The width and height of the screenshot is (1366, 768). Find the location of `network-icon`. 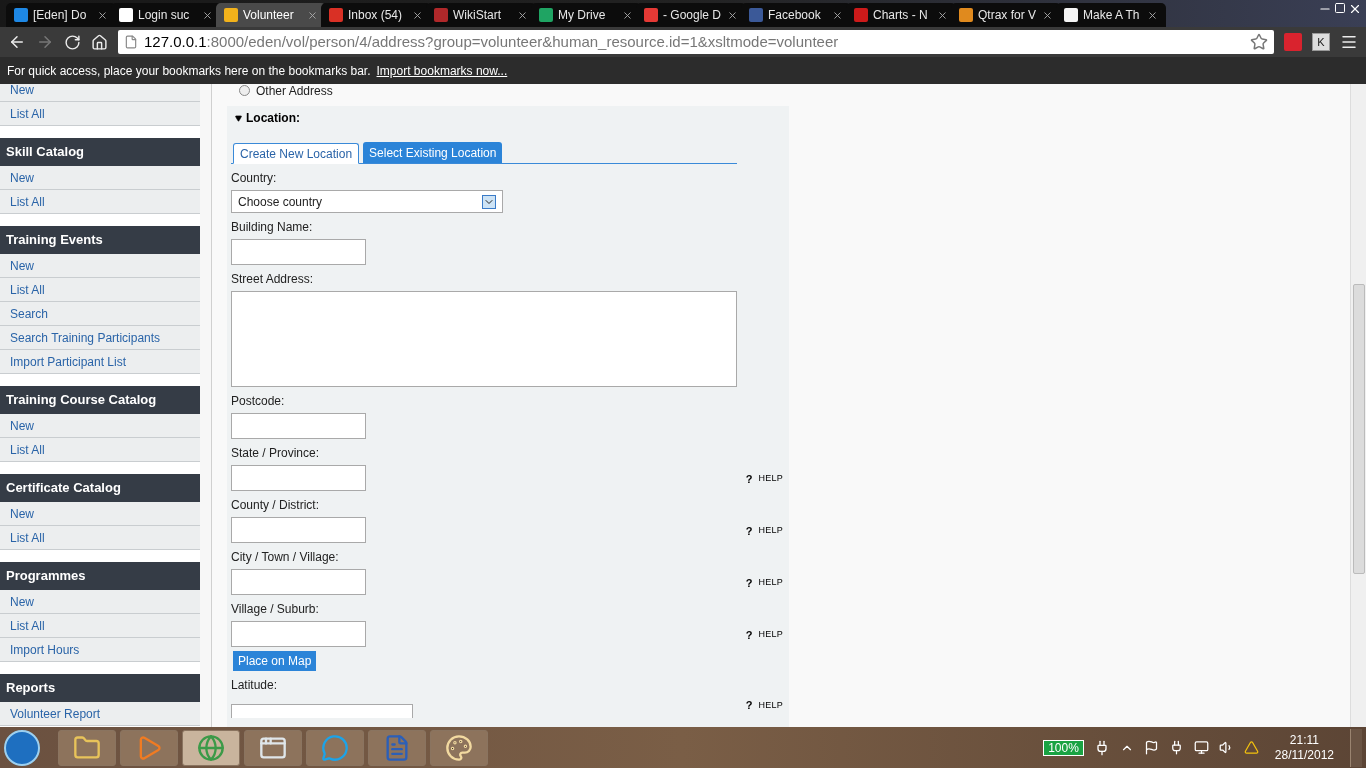

network-icon is located at coordinates (1201, 747).